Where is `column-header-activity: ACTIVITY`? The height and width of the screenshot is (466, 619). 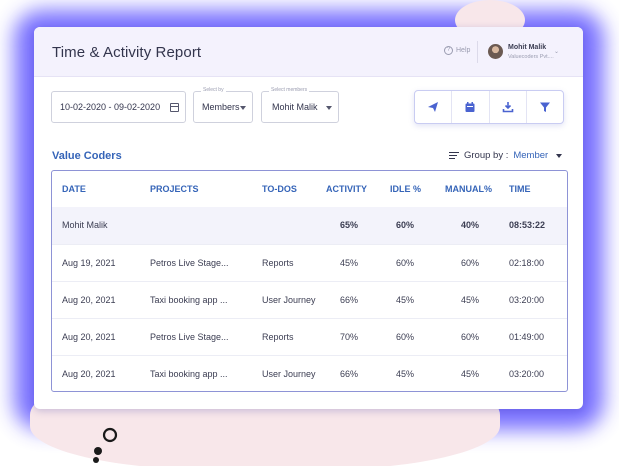
column-header-activity: ACTIVITY is located at coordinates (358, 189).